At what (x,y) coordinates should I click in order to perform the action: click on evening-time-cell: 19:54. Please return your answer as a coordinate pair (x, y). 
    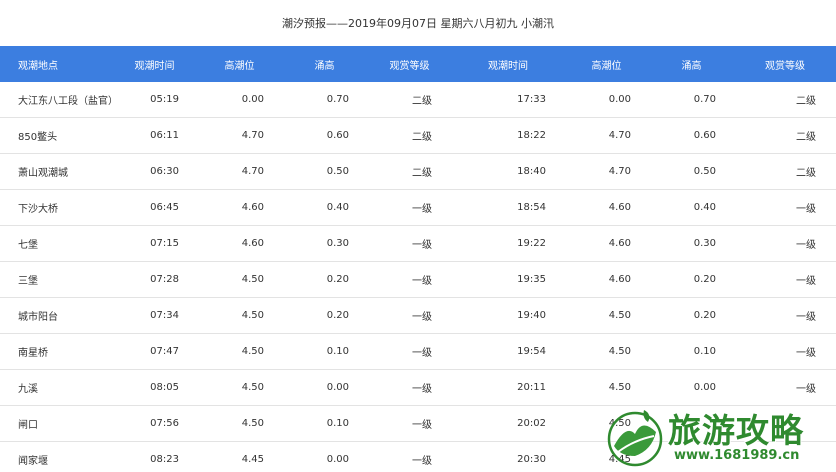
    Looking at the image, I should click on (508, 351).